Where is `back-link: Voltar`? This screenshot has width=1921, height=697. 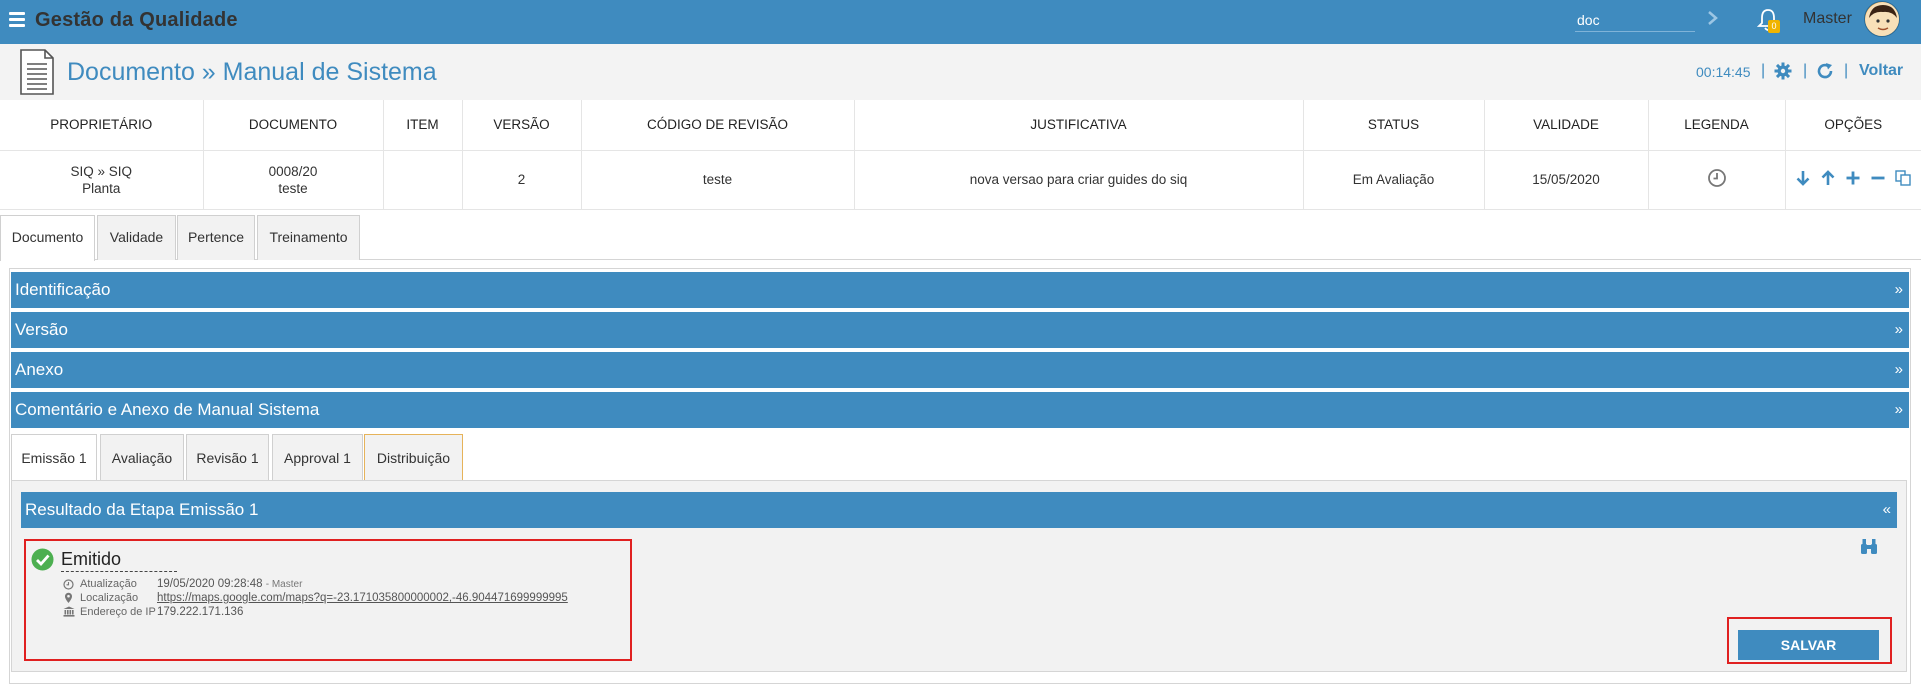
back-link: Voltar is located at coordinates (1881, 71).